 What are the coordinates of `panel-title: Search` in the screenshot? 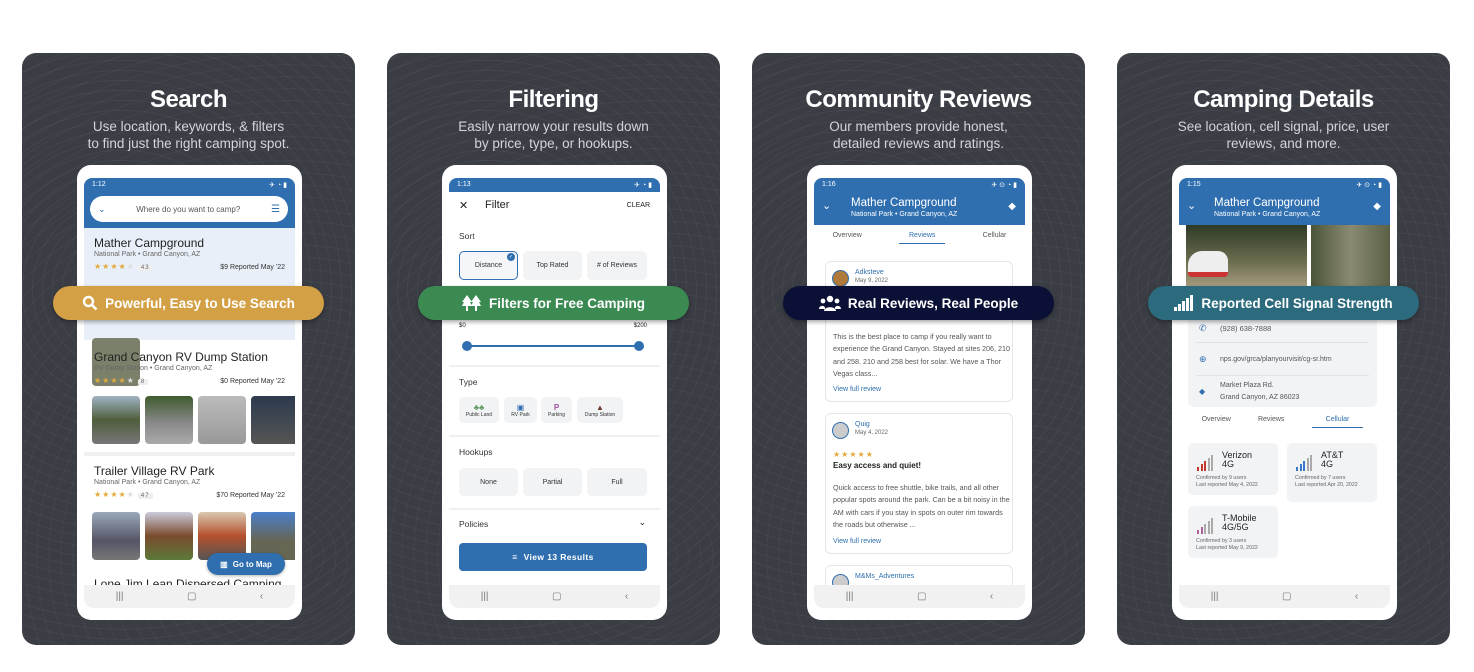 It's located at (188, 99).